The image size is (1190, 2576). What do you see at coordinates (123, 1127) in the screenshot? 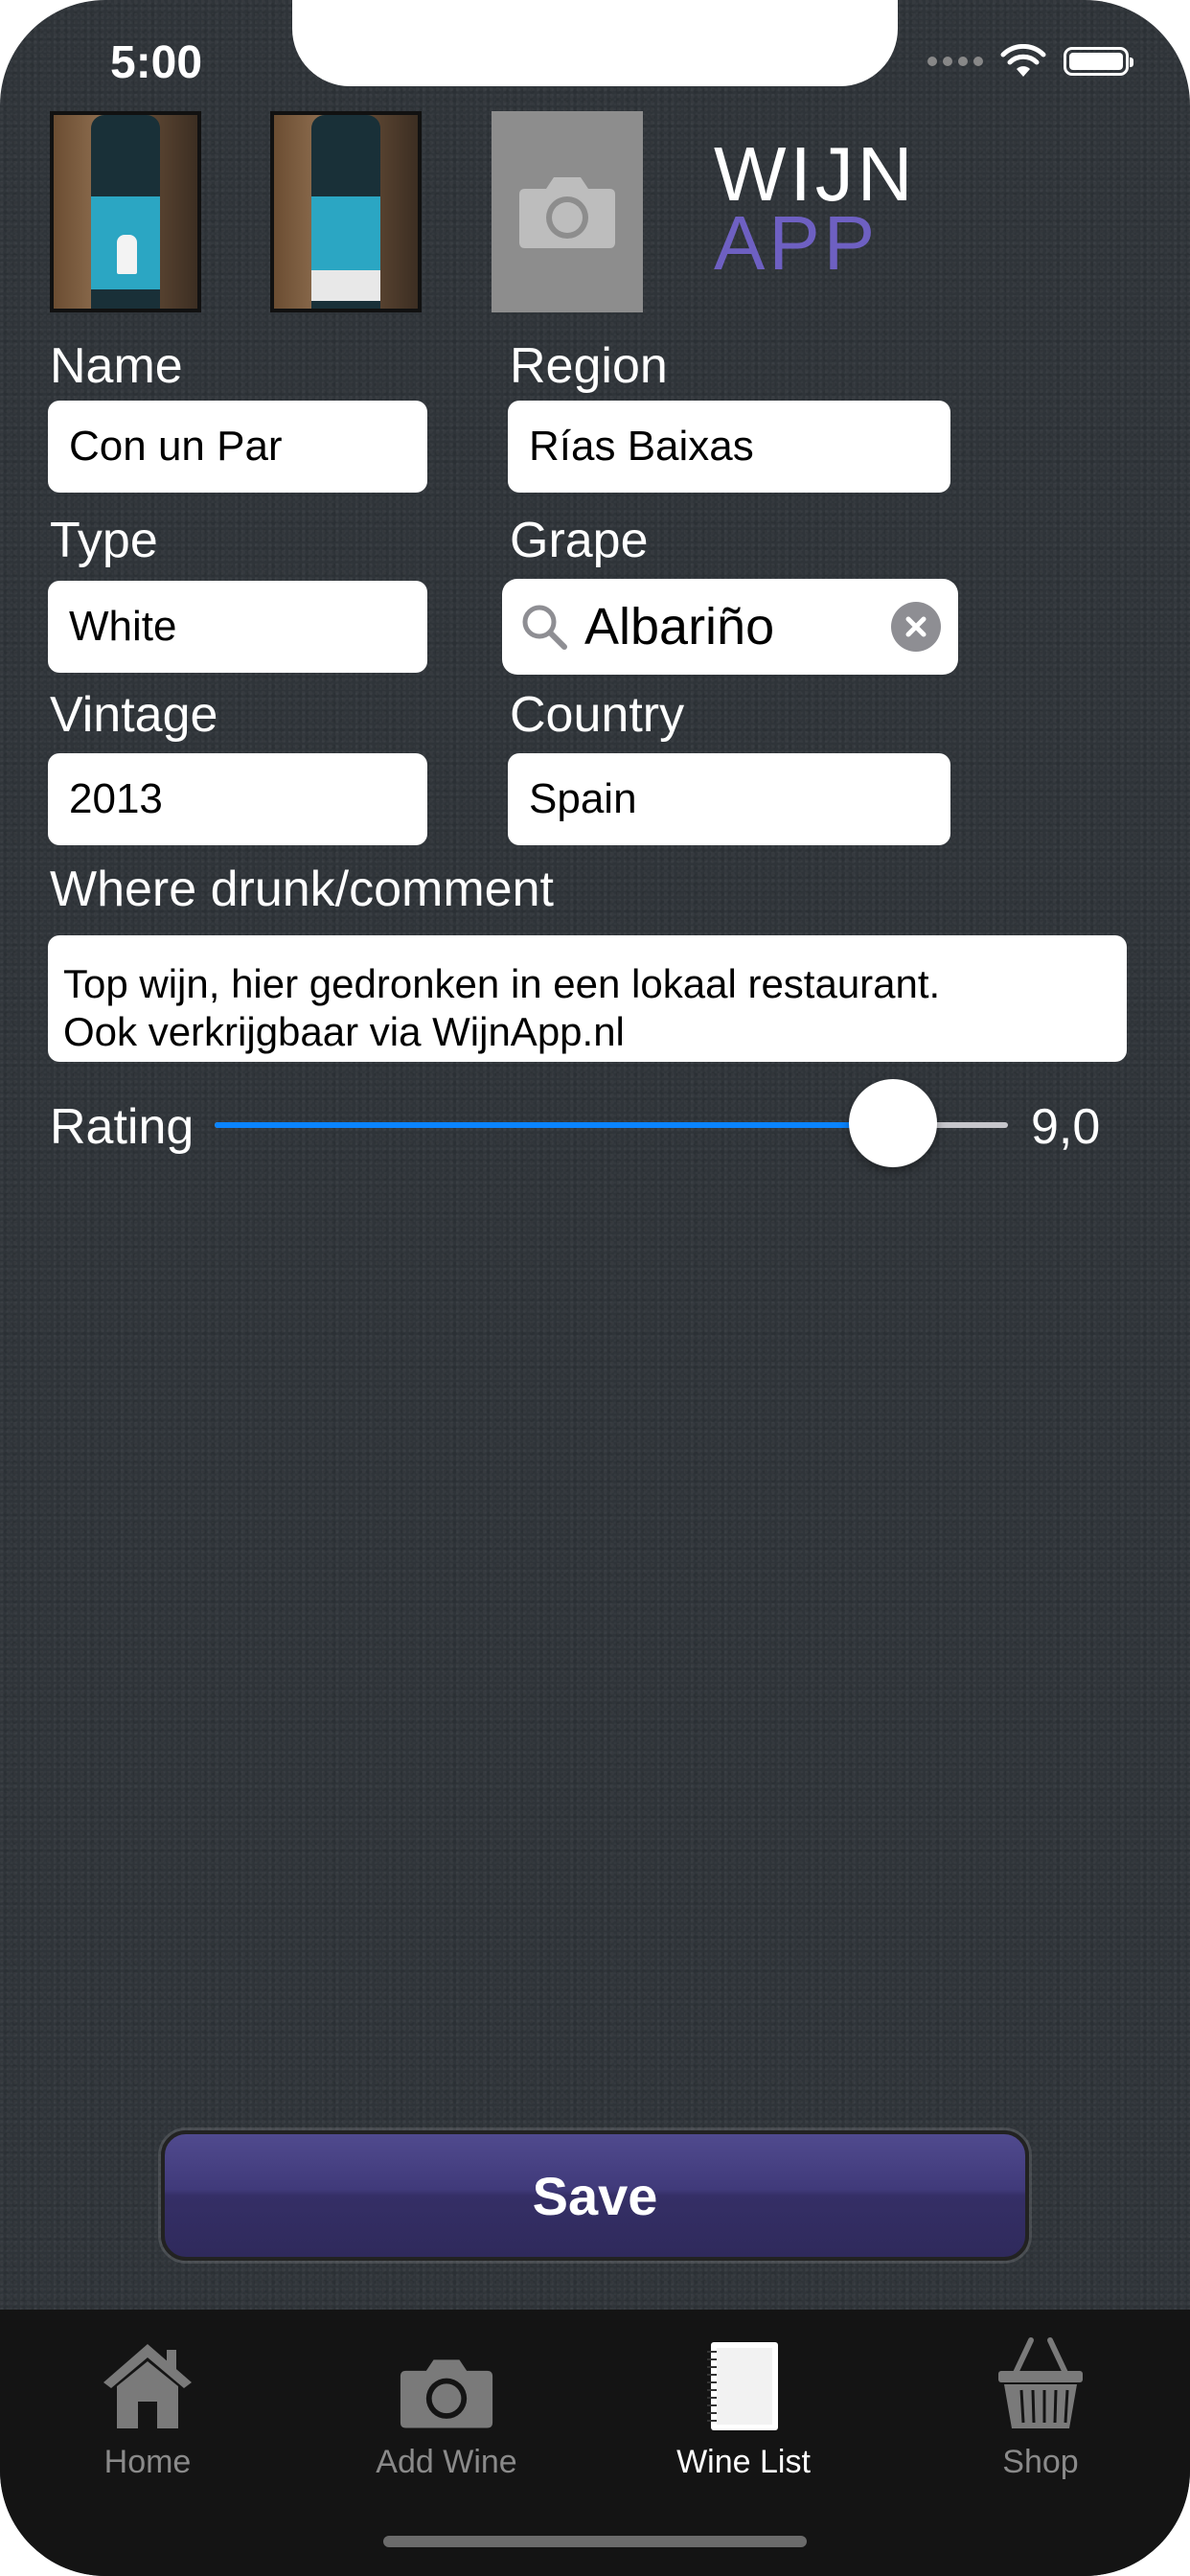
I see `rating-label: Rating` at bounding box center [123, 1127].